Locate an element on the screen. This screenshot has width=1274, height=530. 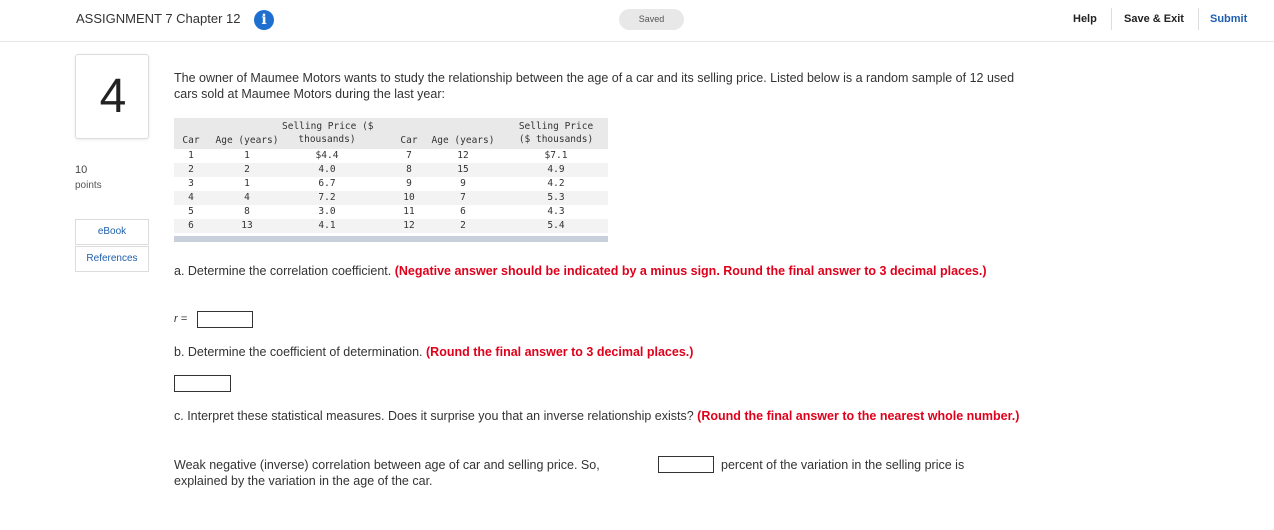
cell-price-2: 4.9 is located at coordinates (556, 169).